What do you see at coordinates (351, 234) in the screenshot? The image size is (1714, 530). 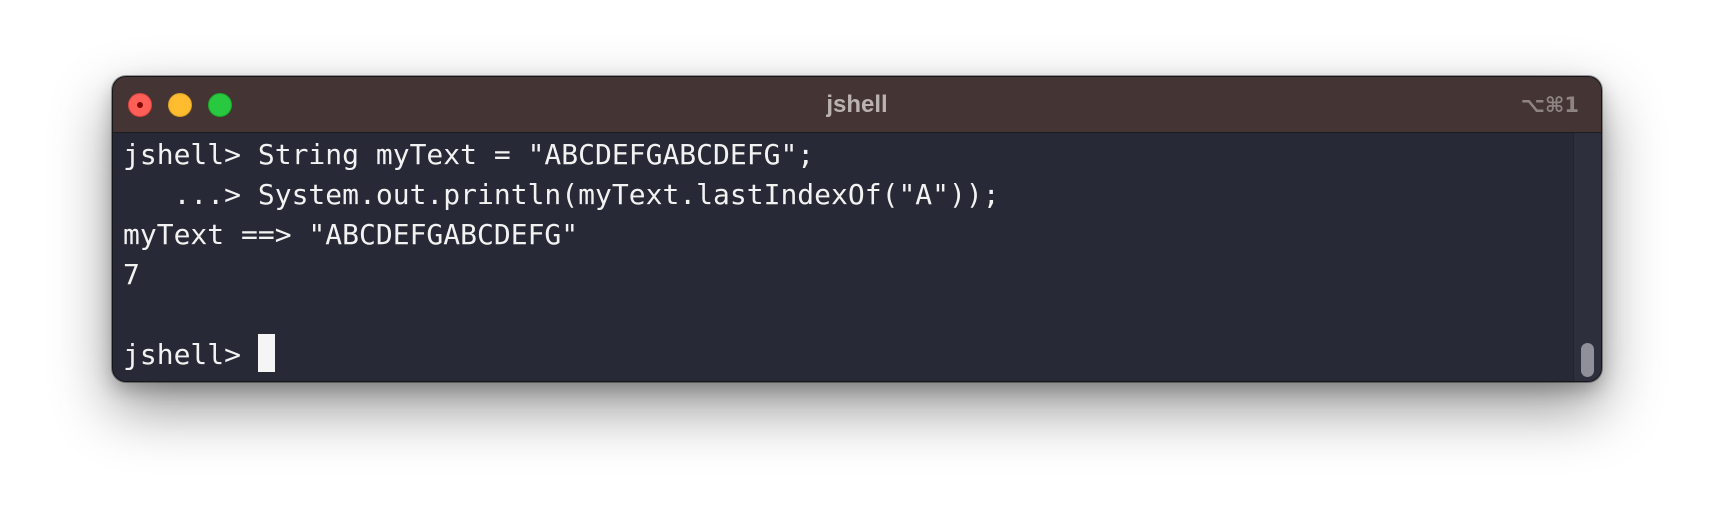 I see `terminal-line: myText ==> "ABCDEFGABCDEFG"` at bounding box center [351, 234].